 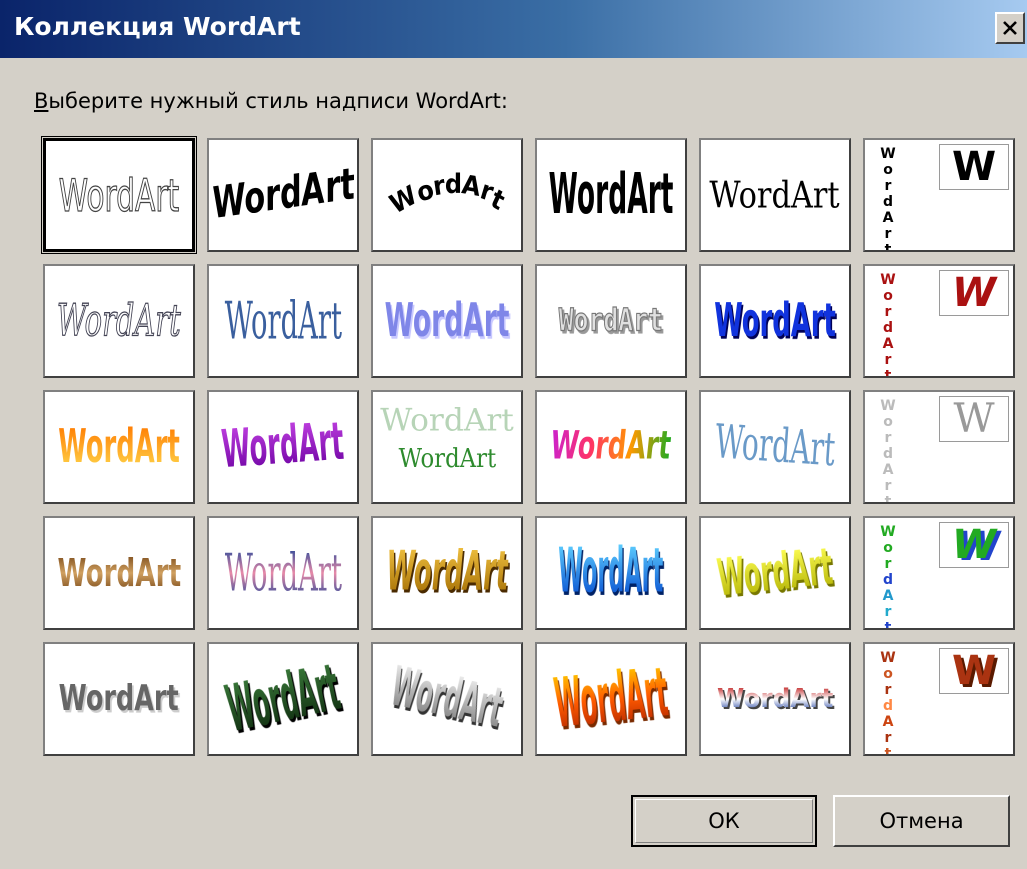 I want to click on ok-button: ОК, so click(x=724, y=821).